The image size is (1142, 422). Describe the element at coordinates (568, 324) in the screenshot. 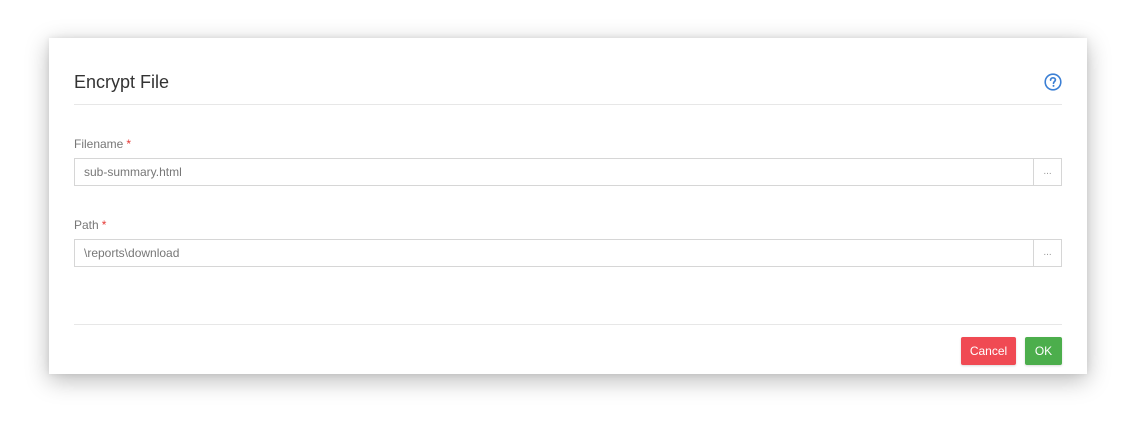

I see `footer-divider` at that location.